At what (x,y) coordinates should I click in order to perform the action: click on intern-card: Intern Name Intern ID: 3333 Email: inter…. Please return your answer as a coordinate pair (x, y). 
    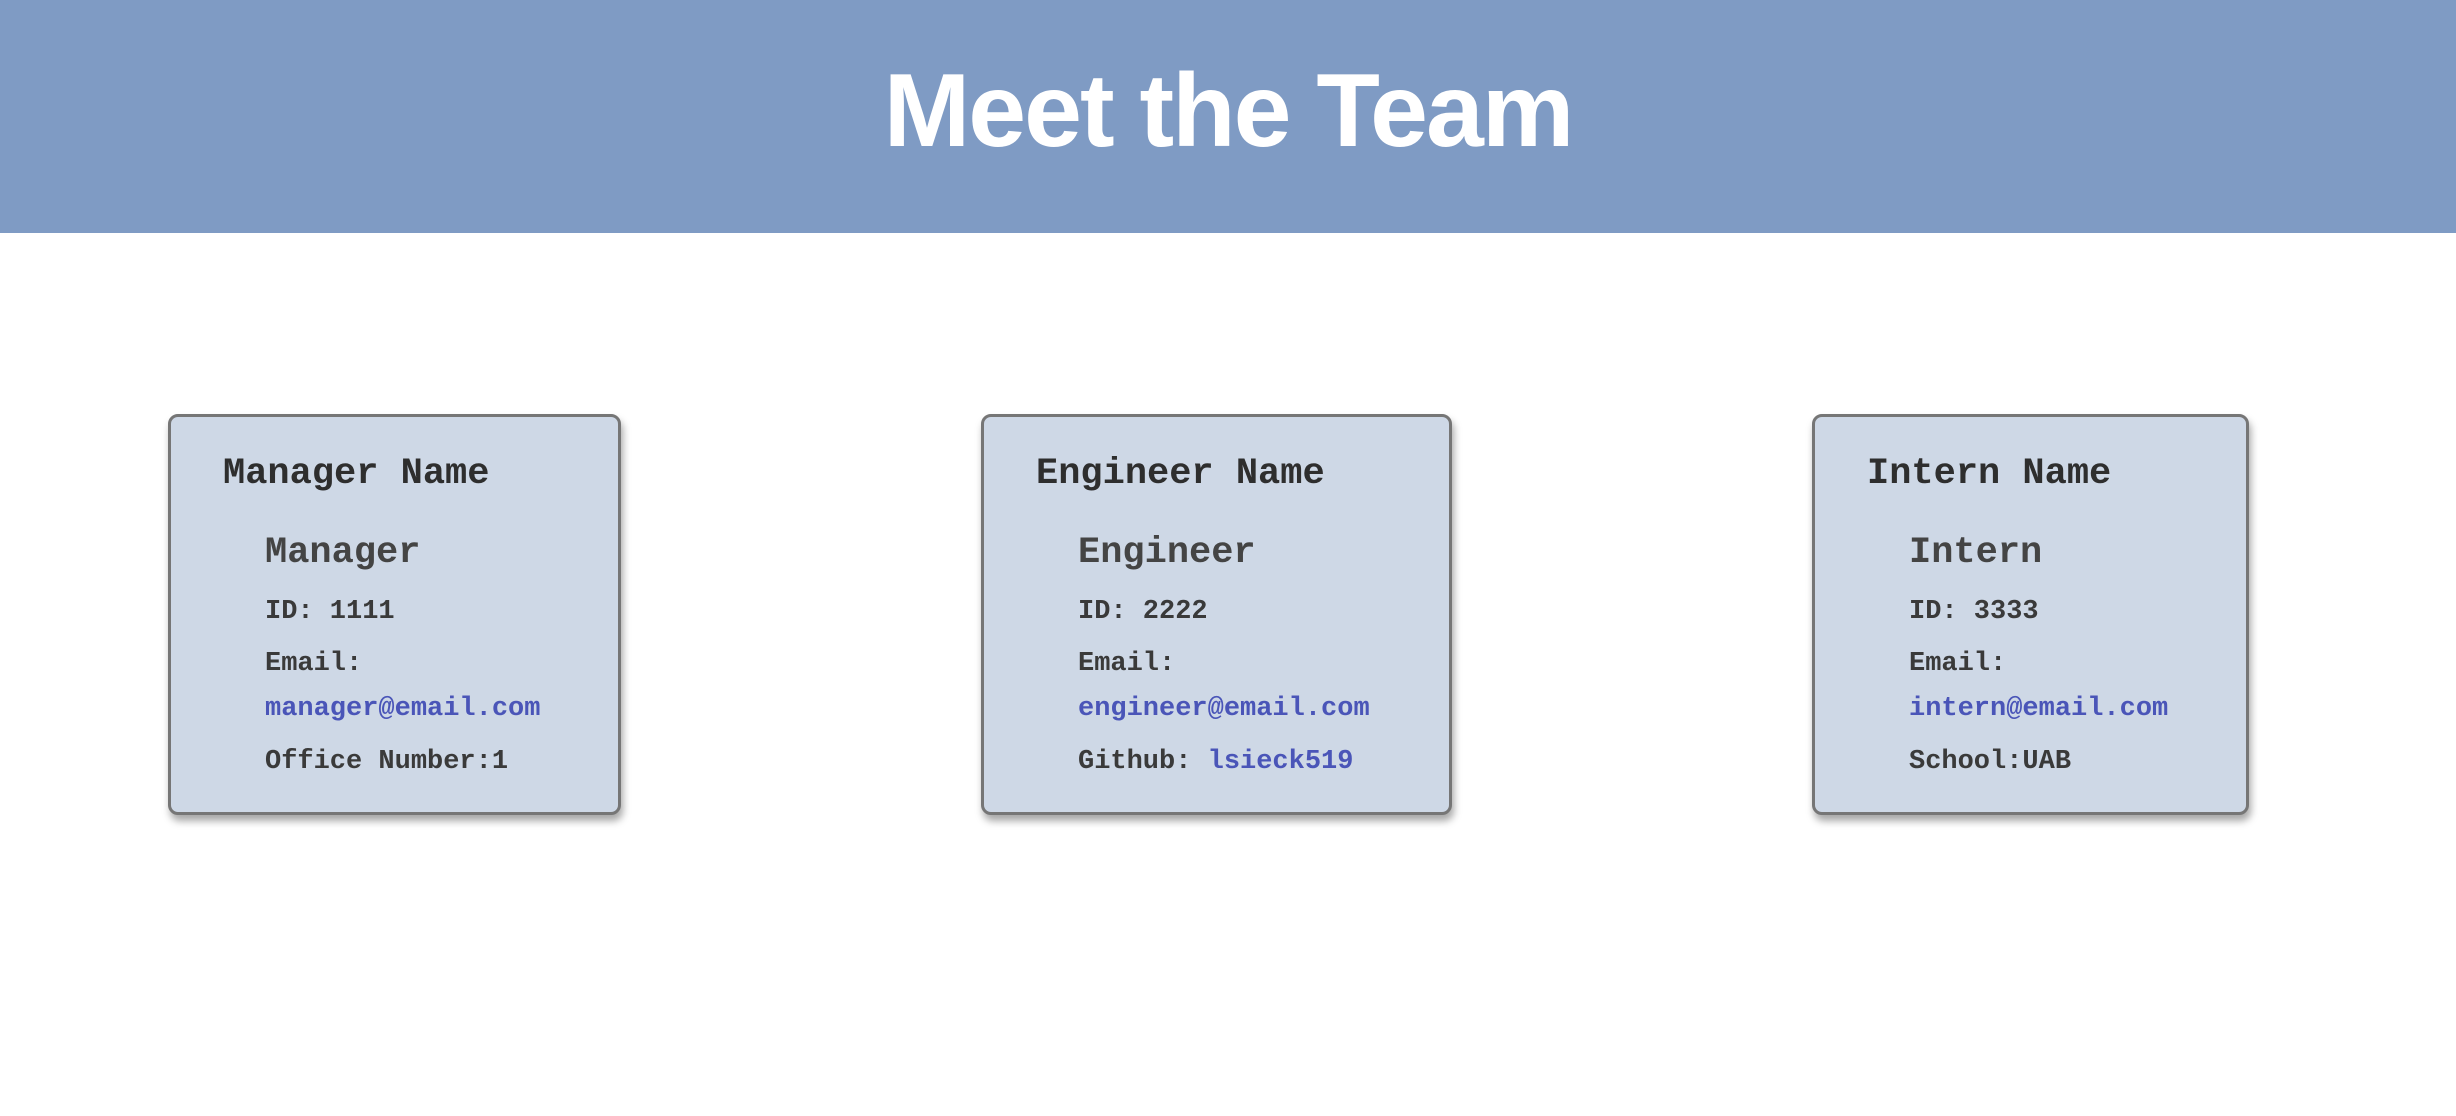
    Looking at the image, I should click on (2030, 614).